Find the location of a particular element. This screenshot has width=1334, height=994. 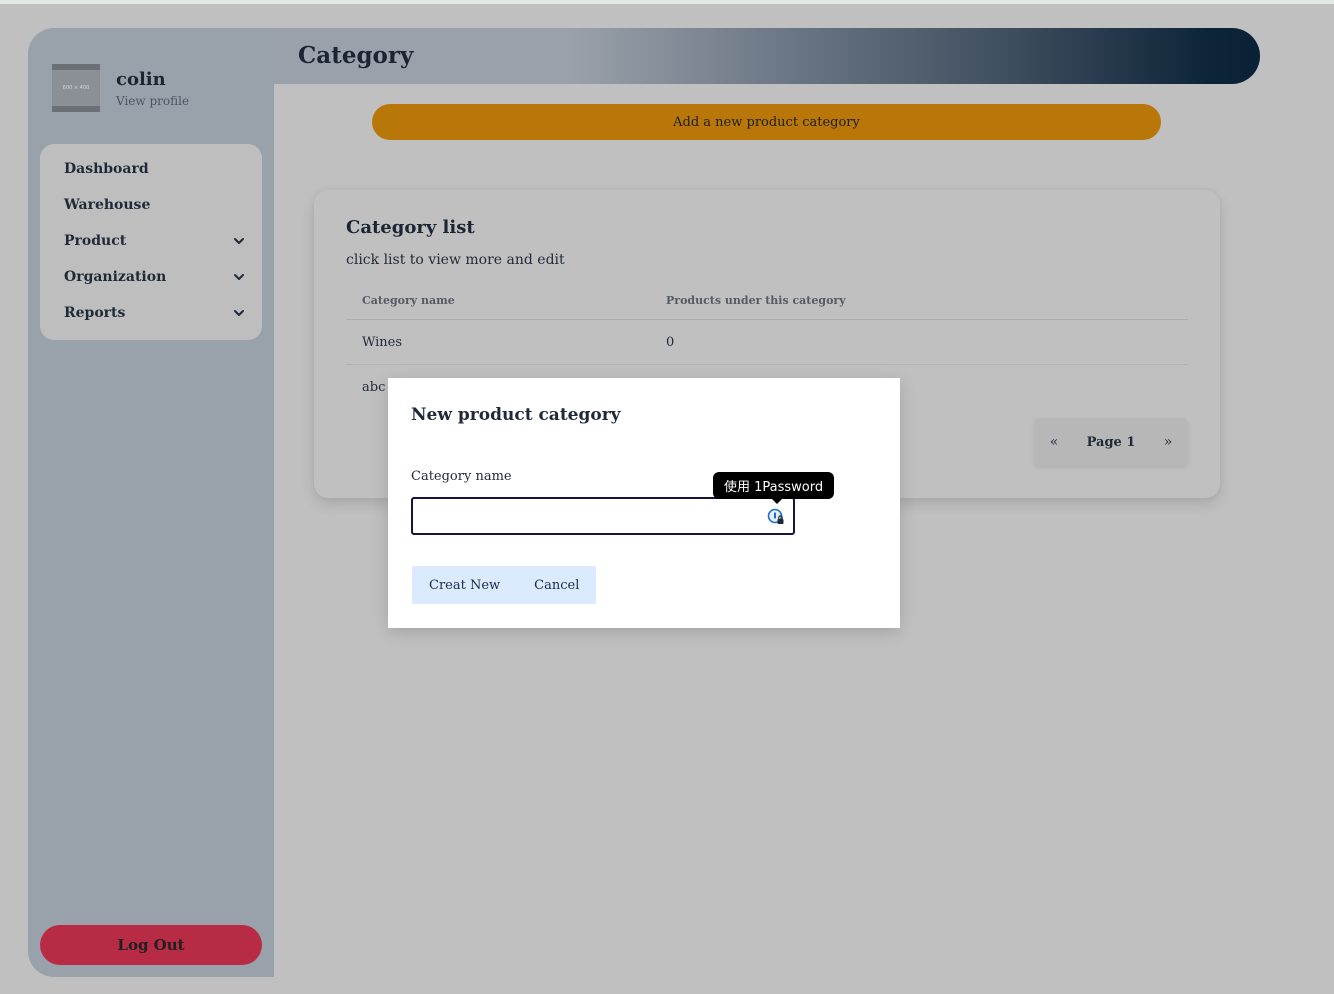

sidebar-item-reports: Reports is located at coordinates (151, 313).